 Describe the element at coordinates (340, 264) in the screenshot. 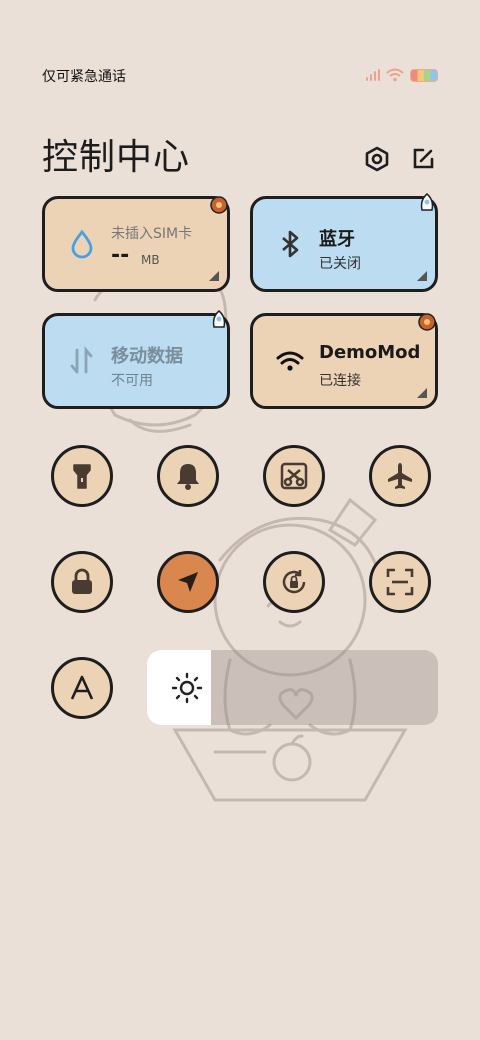

I see `tile-status: 已关闭` at that location.